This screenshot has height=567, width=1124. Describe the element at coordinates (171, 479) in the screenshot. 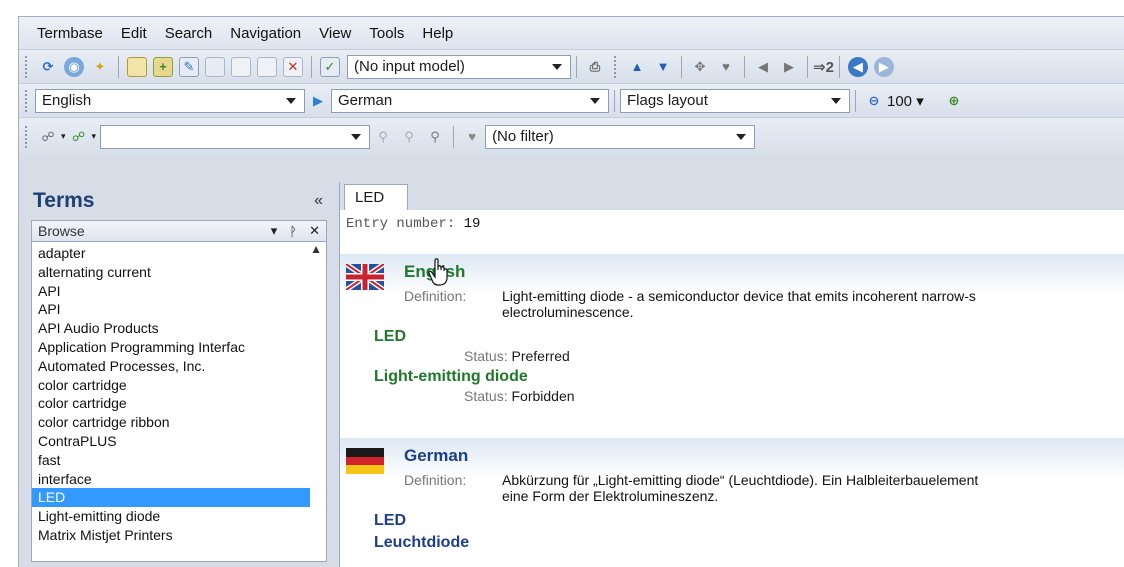

I see `term-list-item: interface` at that location.